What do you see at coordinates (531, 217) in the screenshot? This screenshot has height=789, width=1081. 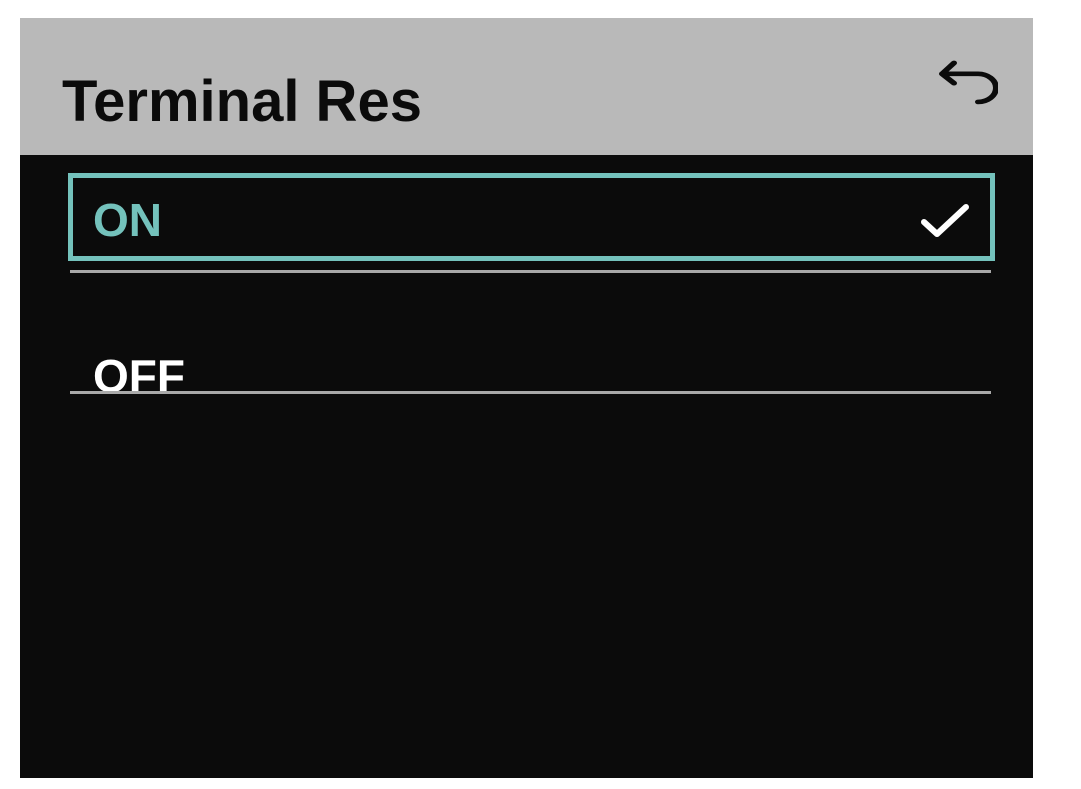 I see `option-on: ON` at bounding box center [531, 217].